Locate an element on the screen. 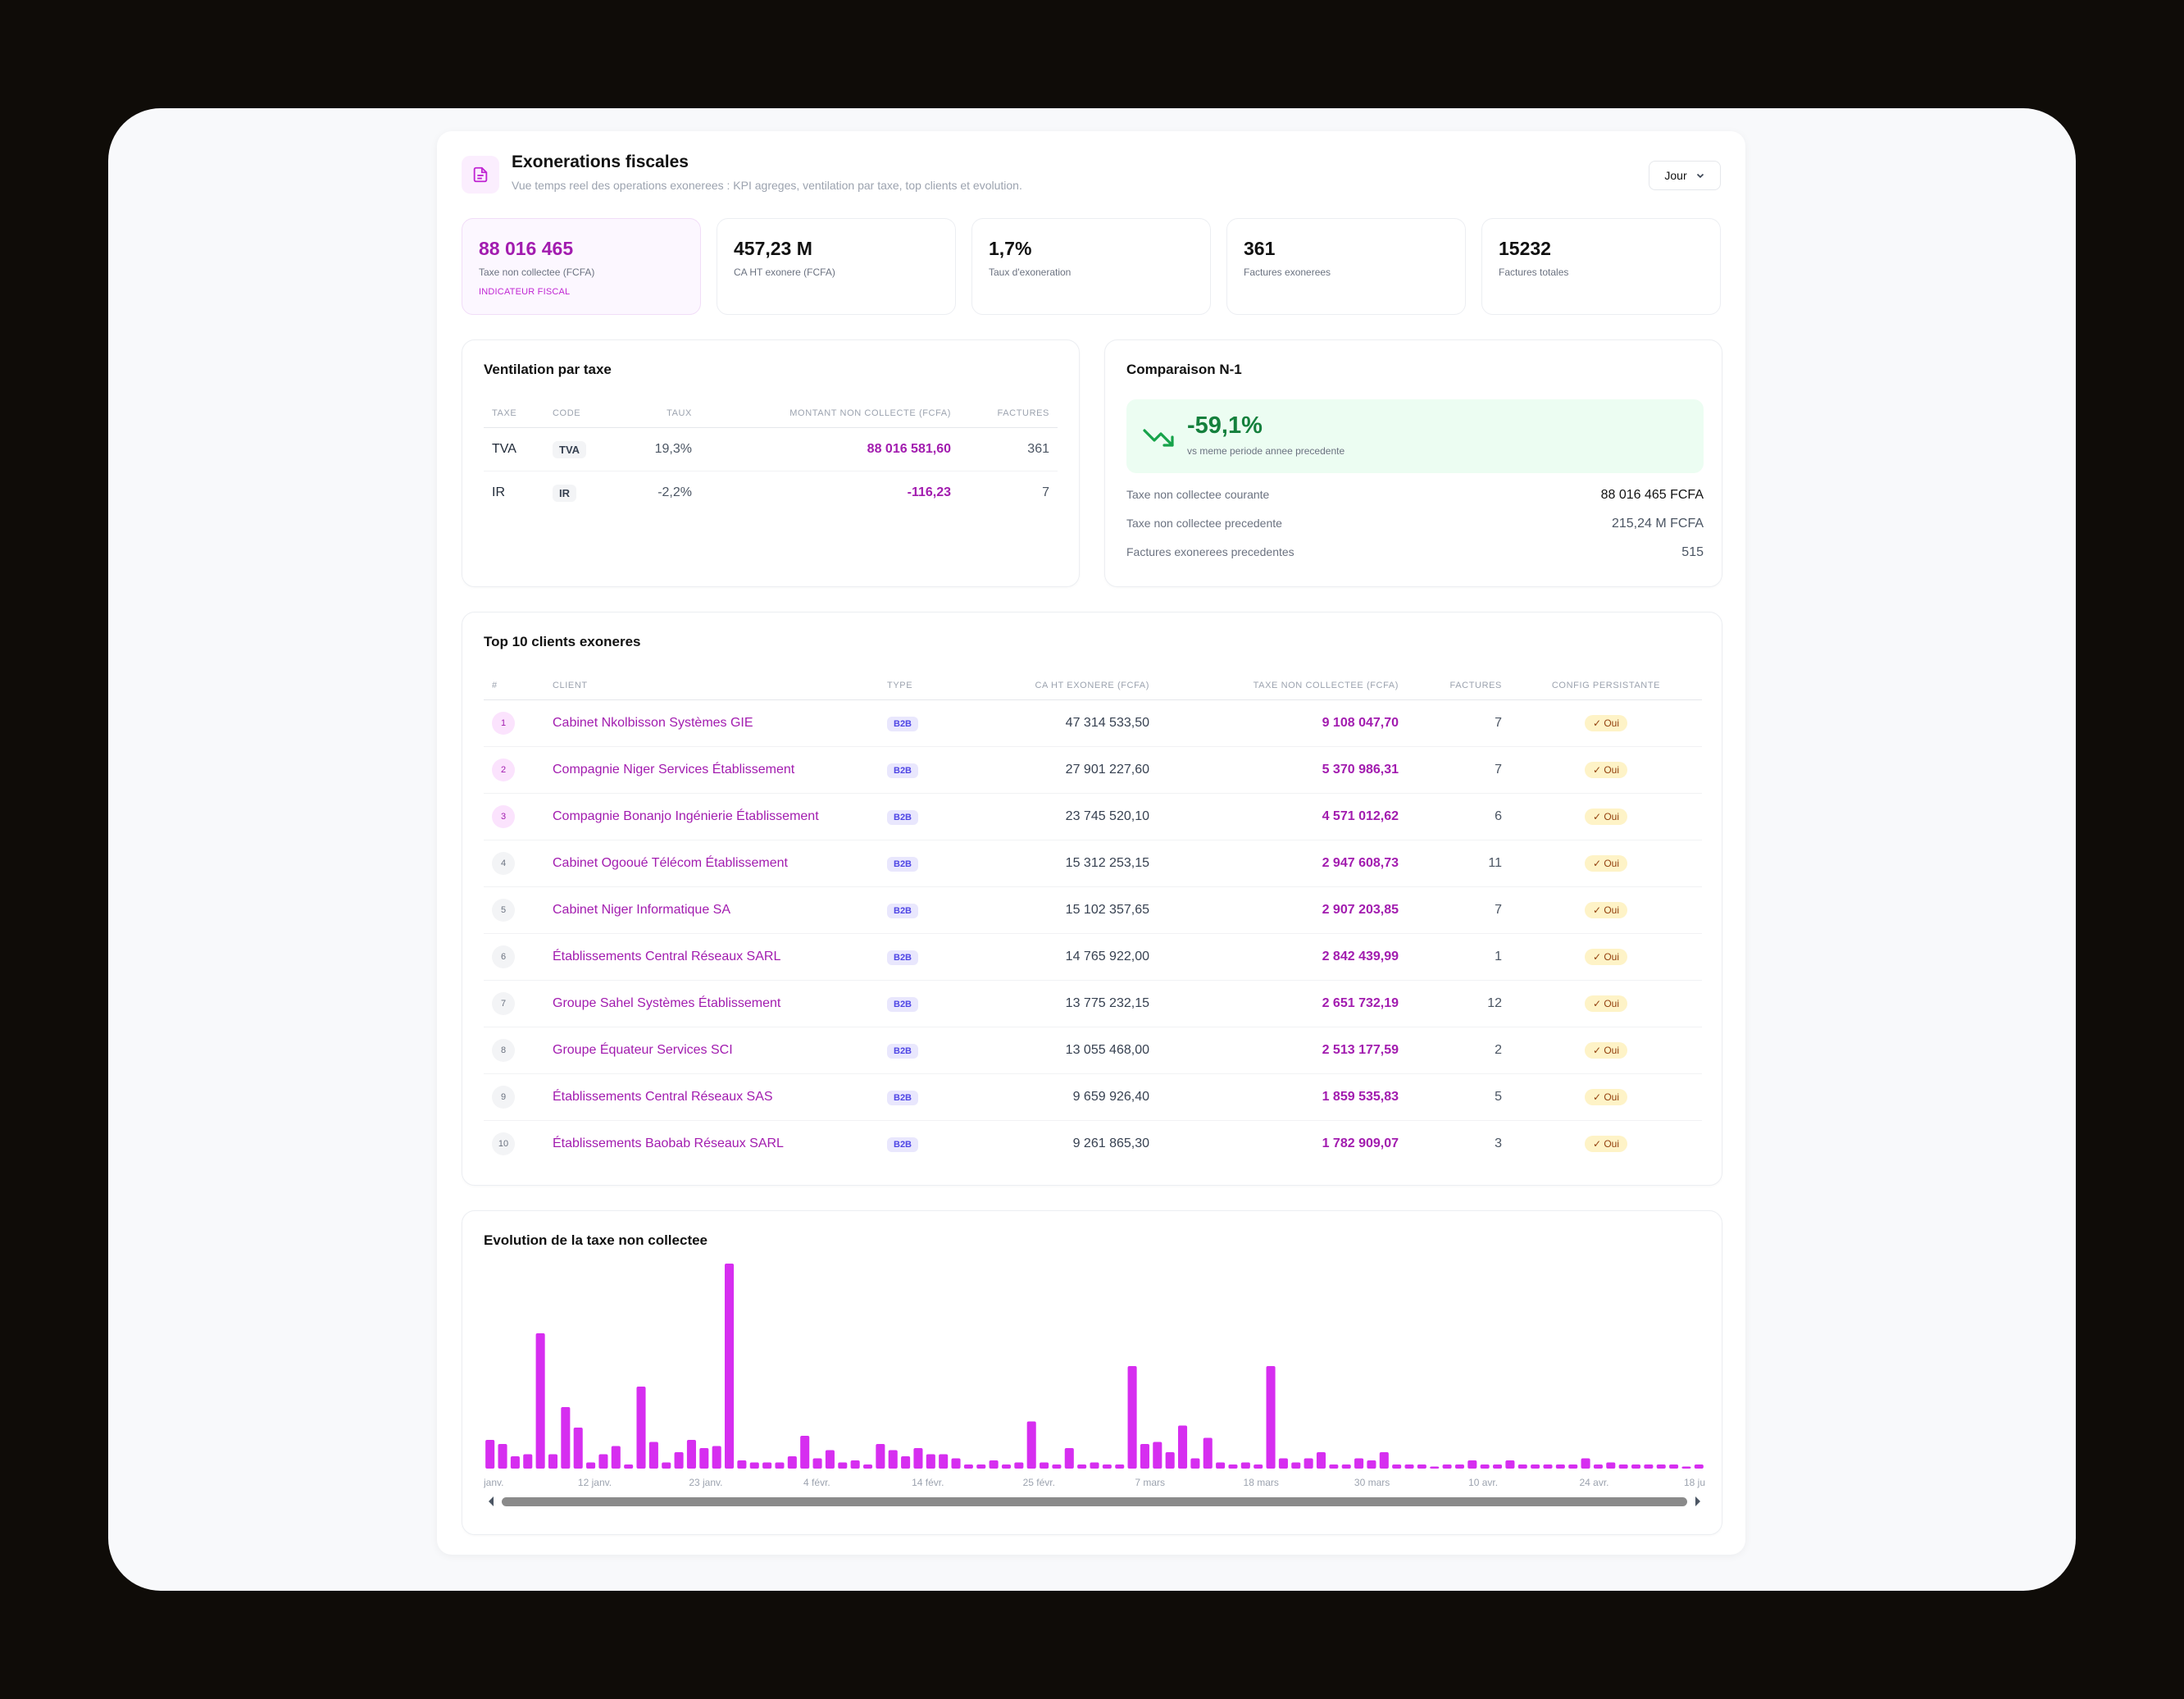 The width and height of the screenshot is (2184, 1699). client-link: Cabinet Ogooué Télécom Établissement is located at coordinates (711, 863).